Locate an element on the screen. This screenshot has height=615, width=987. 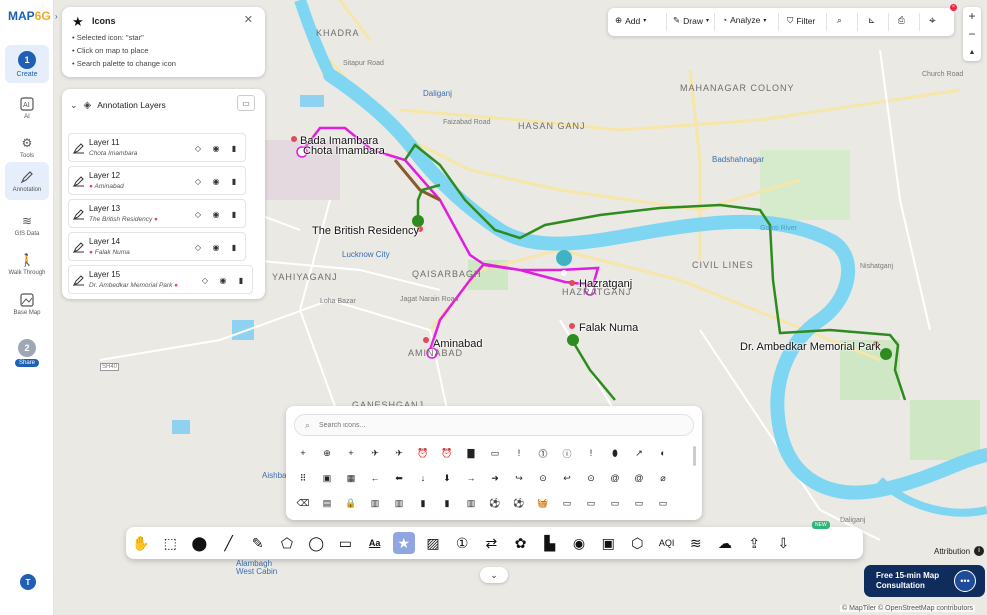
search-button: ⌕ is located at coordinates (839, 20).